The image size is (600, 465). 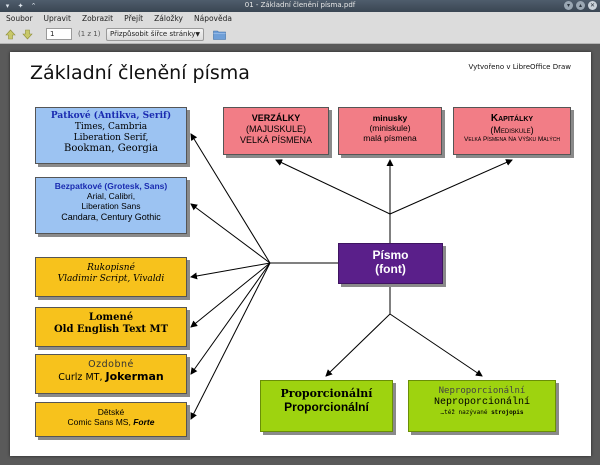 I want to click on window-title: 01 - Základní členění písma.pdf, so click(x=300, y=5).